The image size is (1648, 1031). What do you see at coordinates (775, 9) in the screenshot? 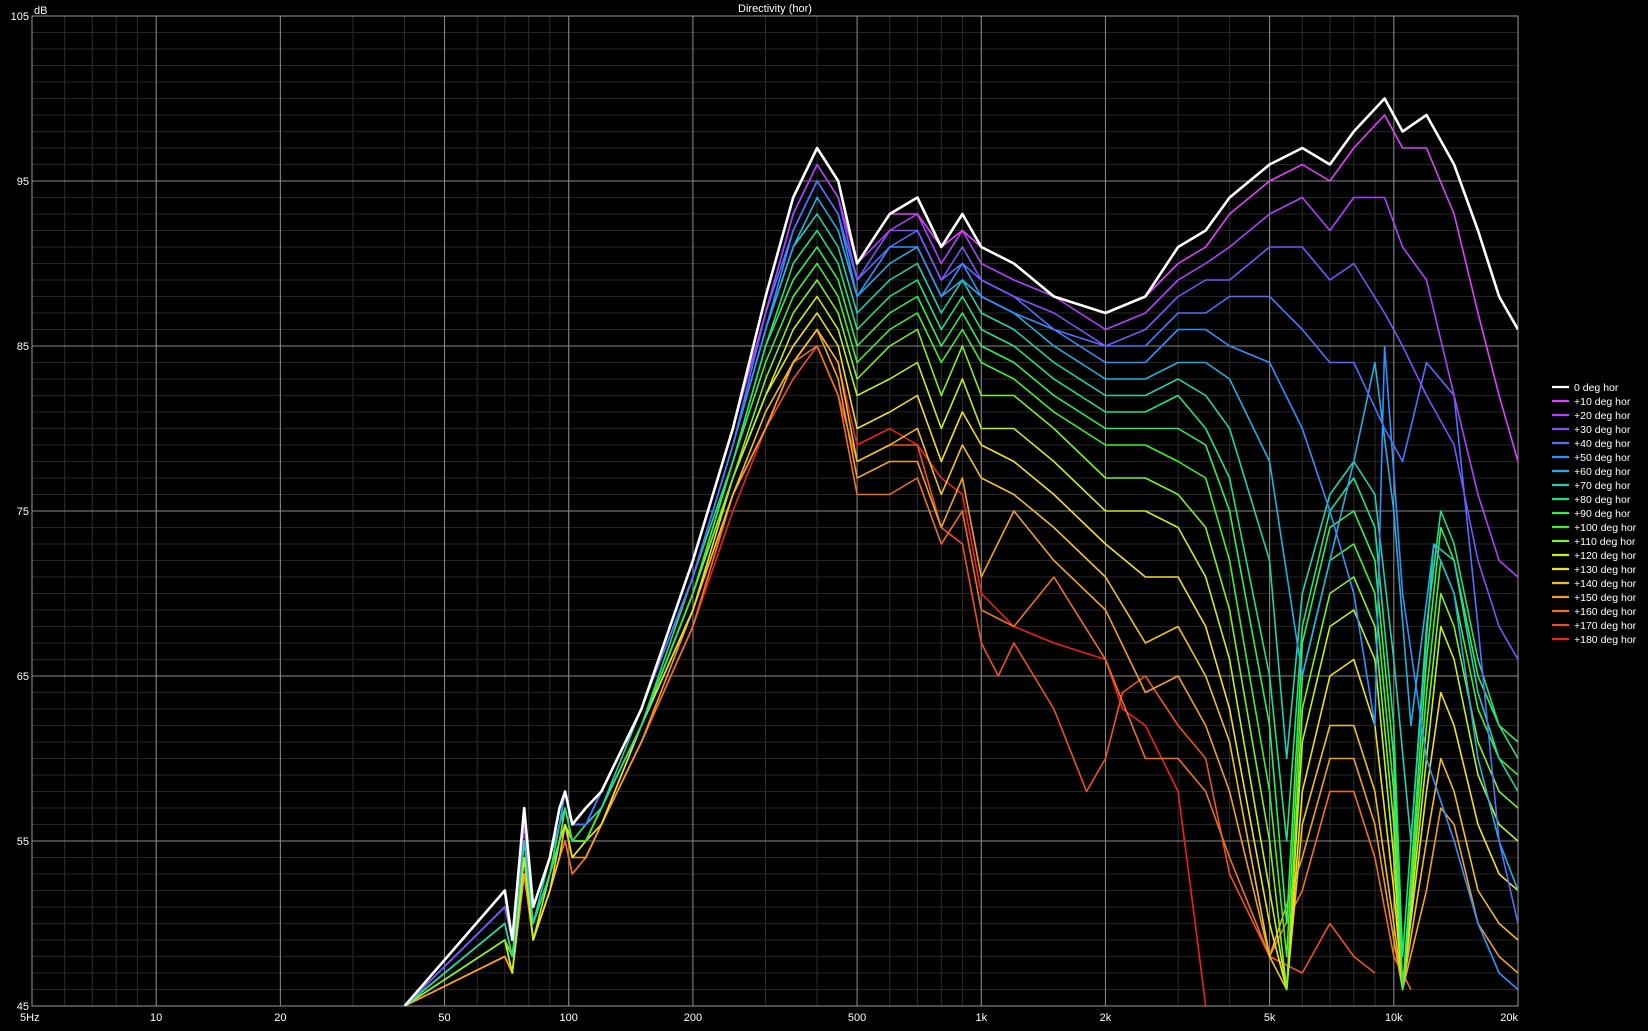
I see `chart-title: Directivity (hor)` at bounding box center [775, 9].